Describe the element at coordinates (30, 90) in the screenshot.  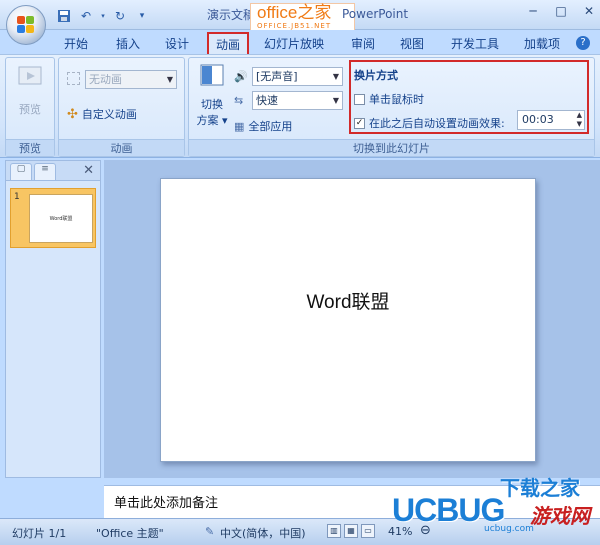
I see `preview-button: 预览` at that location.